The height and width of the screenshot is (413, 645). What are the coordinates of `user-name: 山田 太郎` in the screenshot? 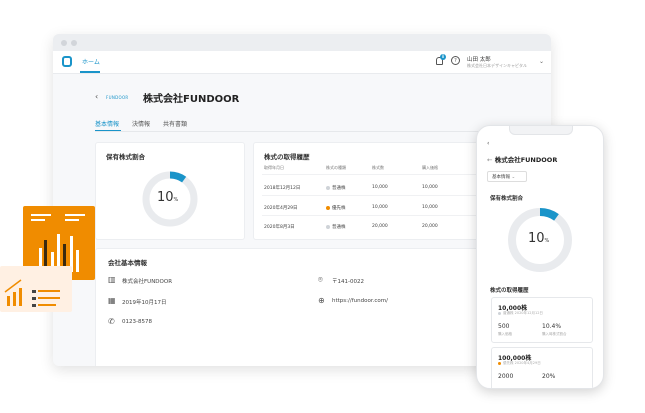 It's located at (479, 59).